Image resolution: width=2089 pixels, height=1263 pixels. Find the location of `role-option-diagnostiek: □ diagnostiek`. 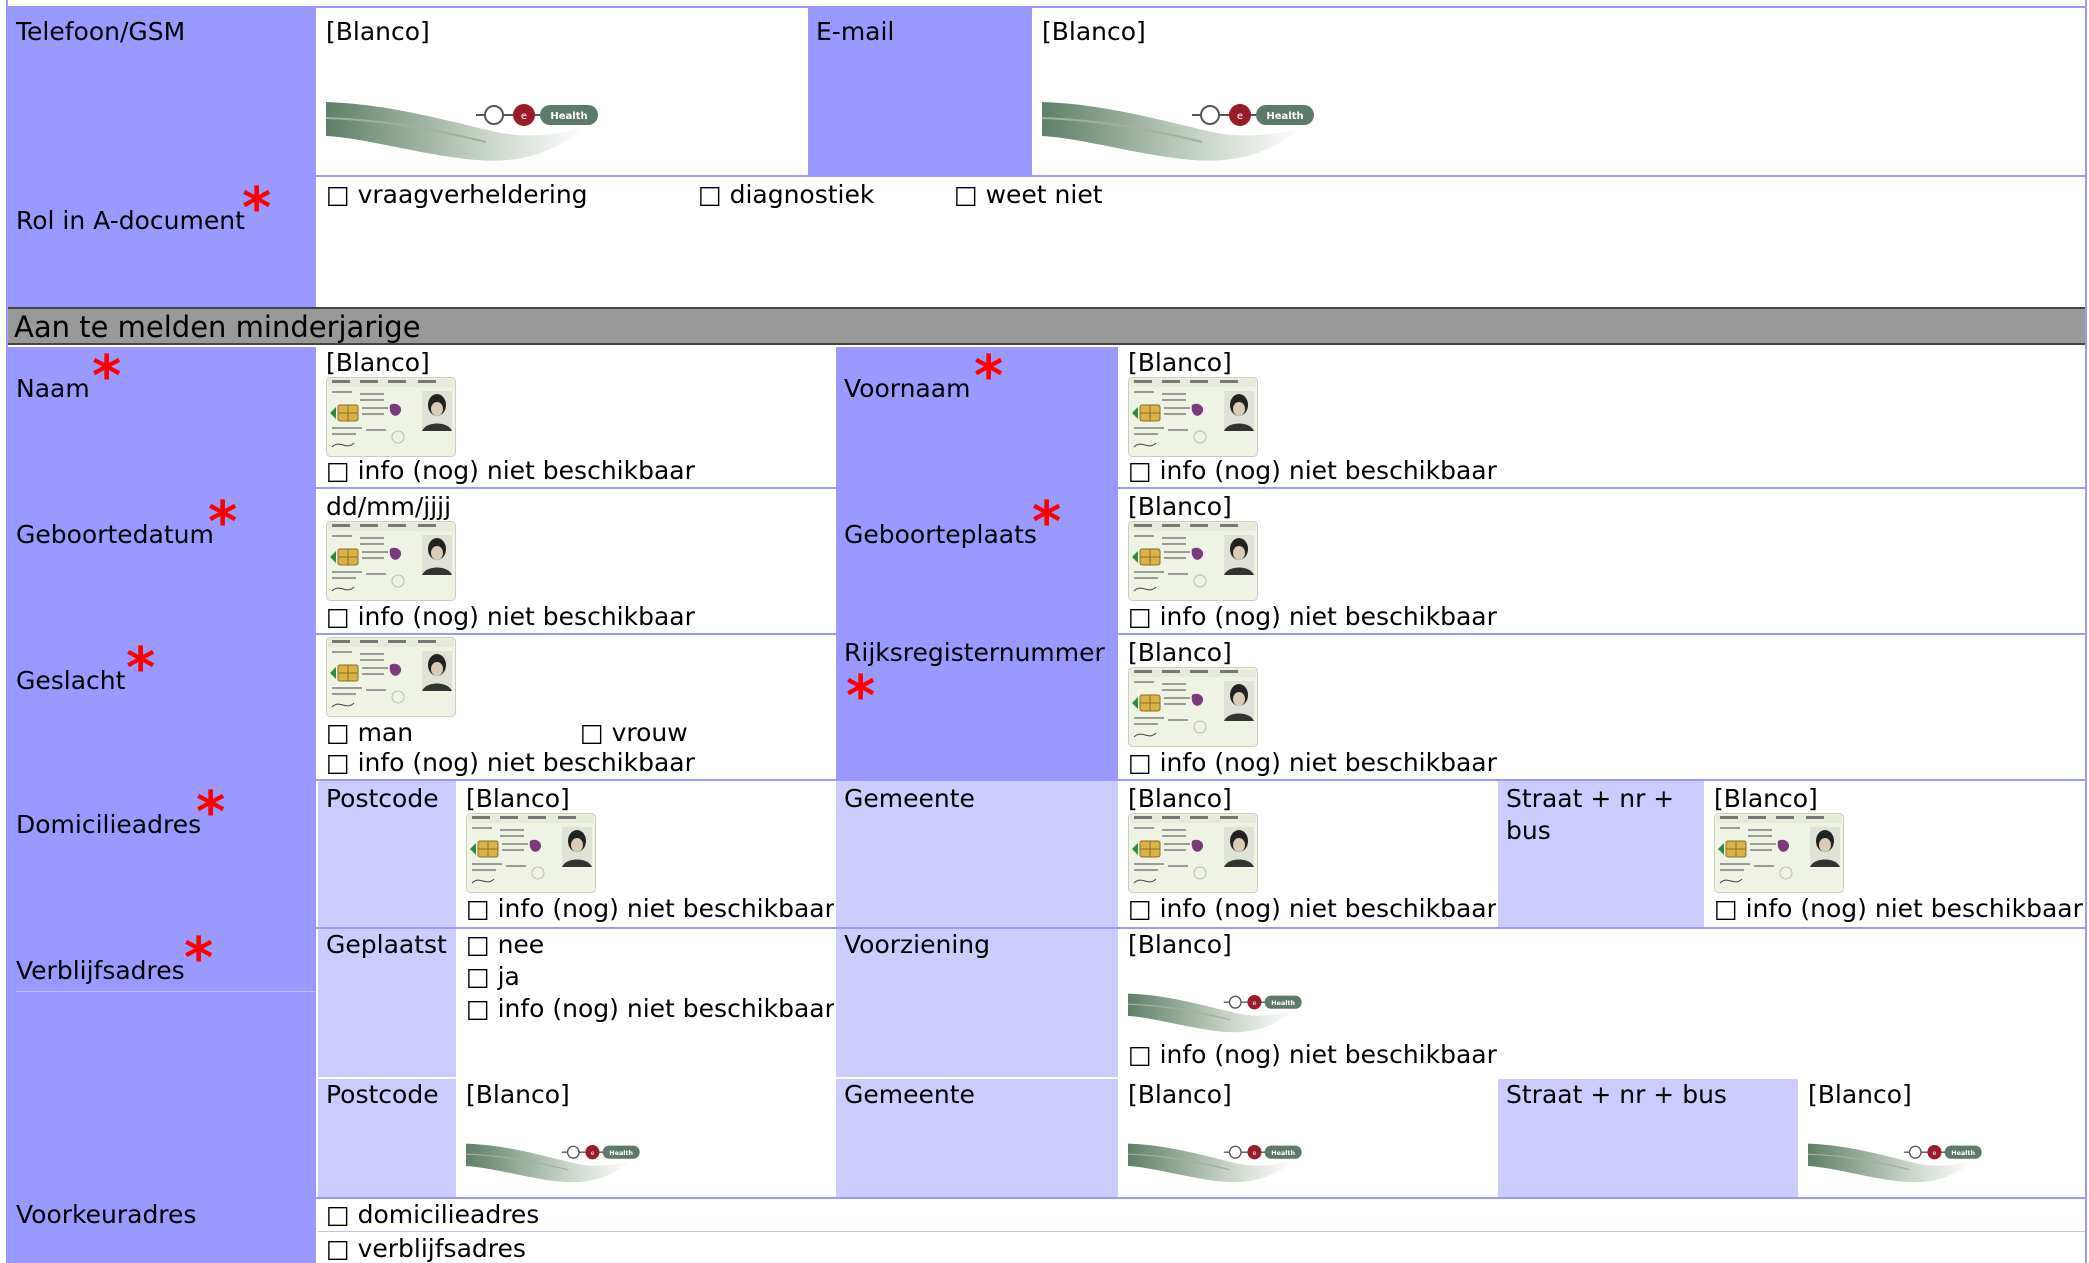

role-option-diagnostiek: □ diagnostiek is located at coordinates (786, 195).